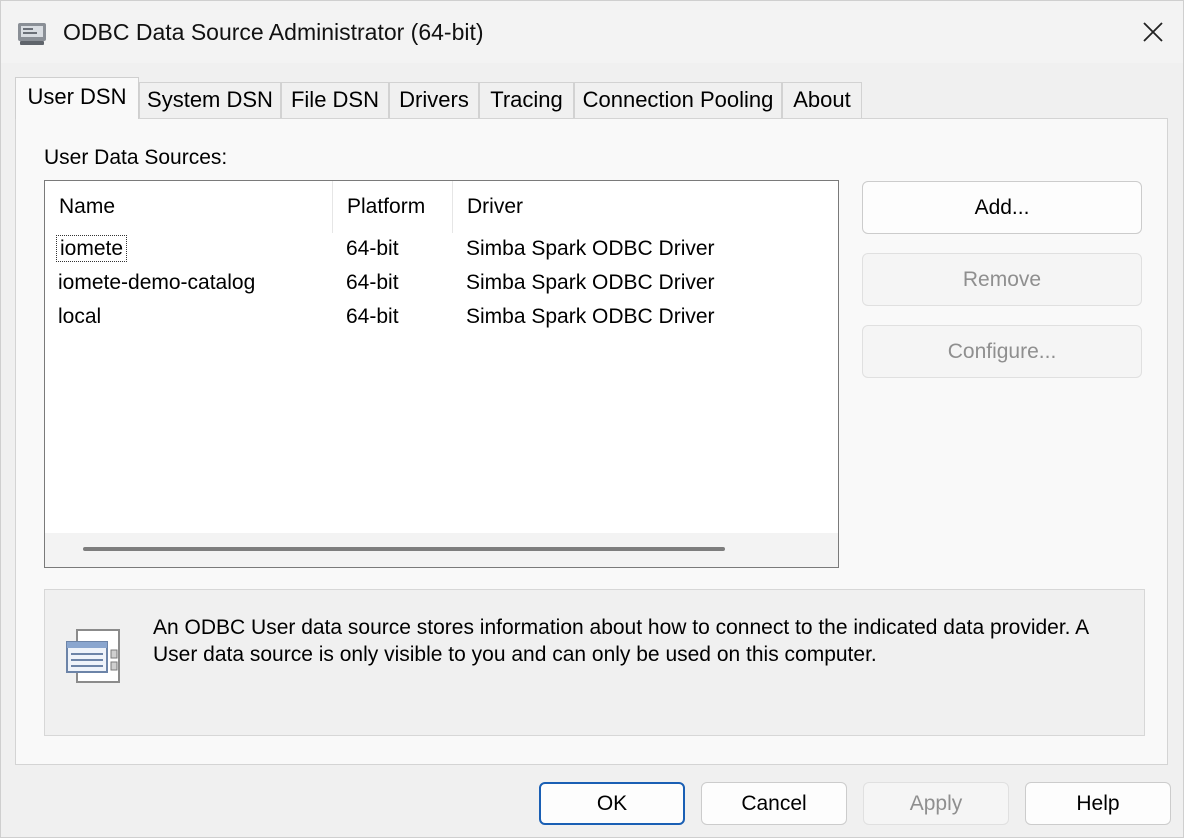 The image size is (1184, 838). What do you see at coordinates (210, 100) in the screenshot?
I see `tab-system-dsn: System DSN` at bounding box center [210, 100].